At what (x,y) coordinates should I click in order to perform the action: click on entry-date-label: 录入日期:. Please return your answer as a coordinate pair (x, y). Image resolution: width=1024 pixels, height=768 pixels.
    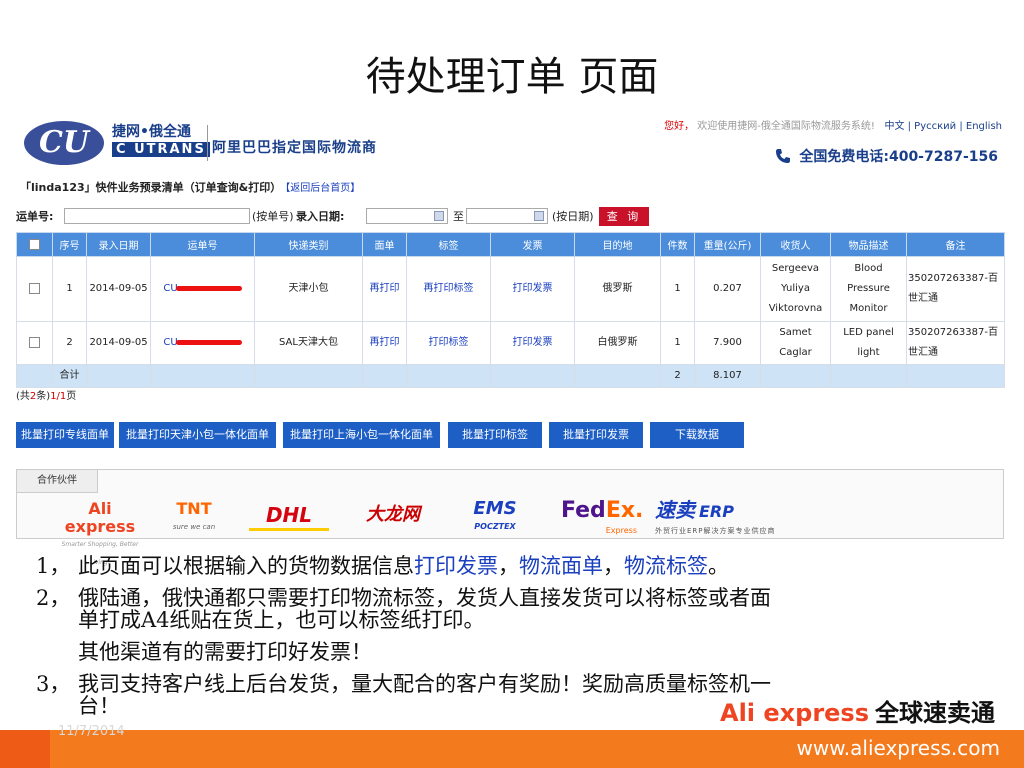
    Looking at the image, I should click on (320, 216).